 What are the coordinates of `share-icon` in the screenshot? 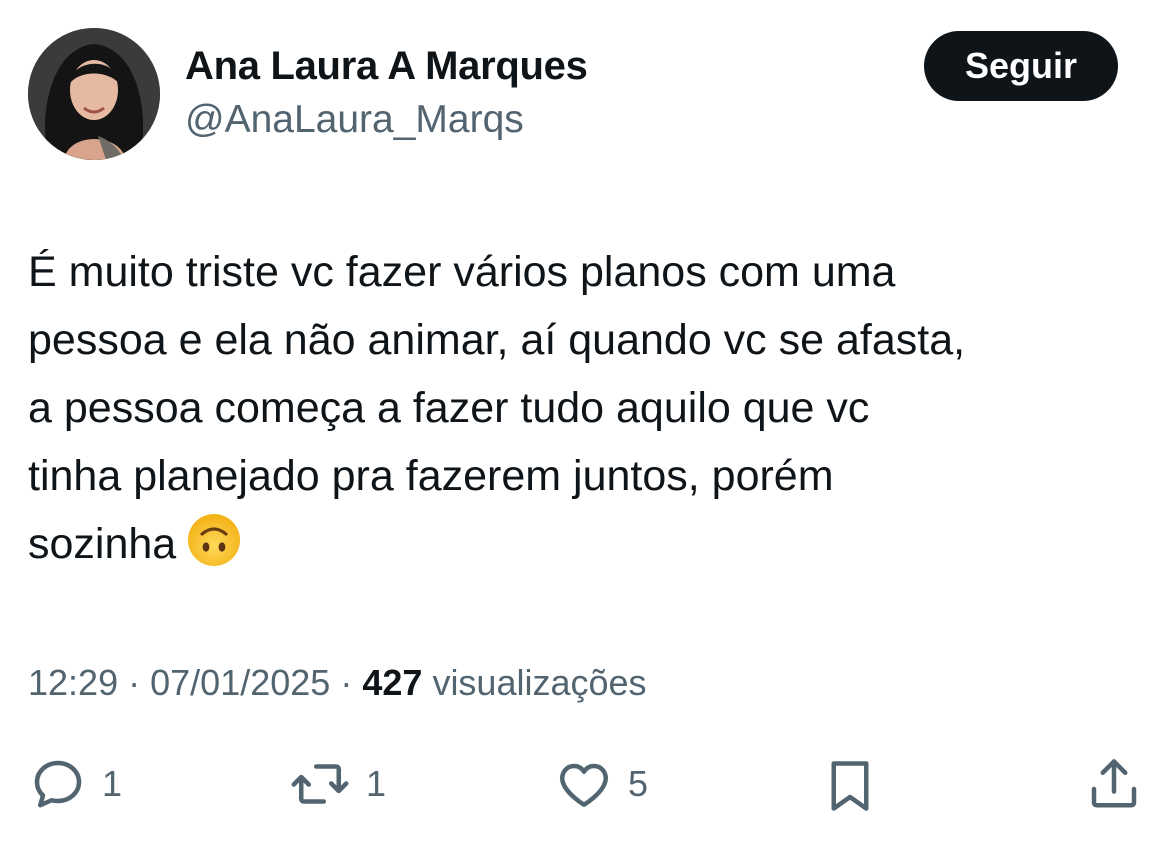 It's located at (1114, 783).